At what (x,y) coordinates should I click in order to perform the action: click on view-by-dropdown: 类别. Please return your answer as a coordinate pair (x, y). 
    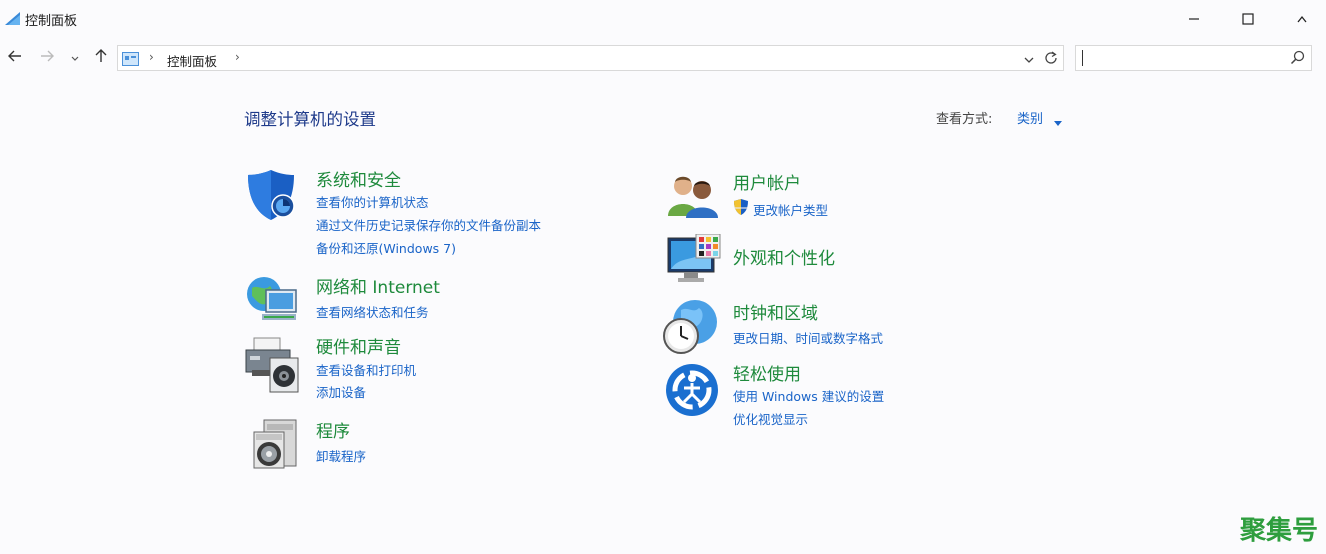
    Looking at the image, I should click on (1030, 117).